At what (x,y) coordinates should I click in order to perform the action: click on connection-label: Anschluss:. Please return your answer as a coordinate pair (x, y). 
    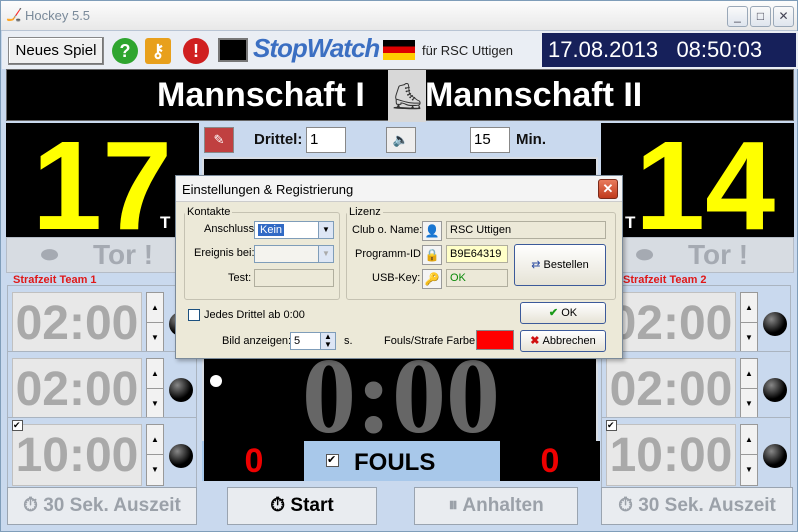
    Looking at the image, I should click on (231, 229).